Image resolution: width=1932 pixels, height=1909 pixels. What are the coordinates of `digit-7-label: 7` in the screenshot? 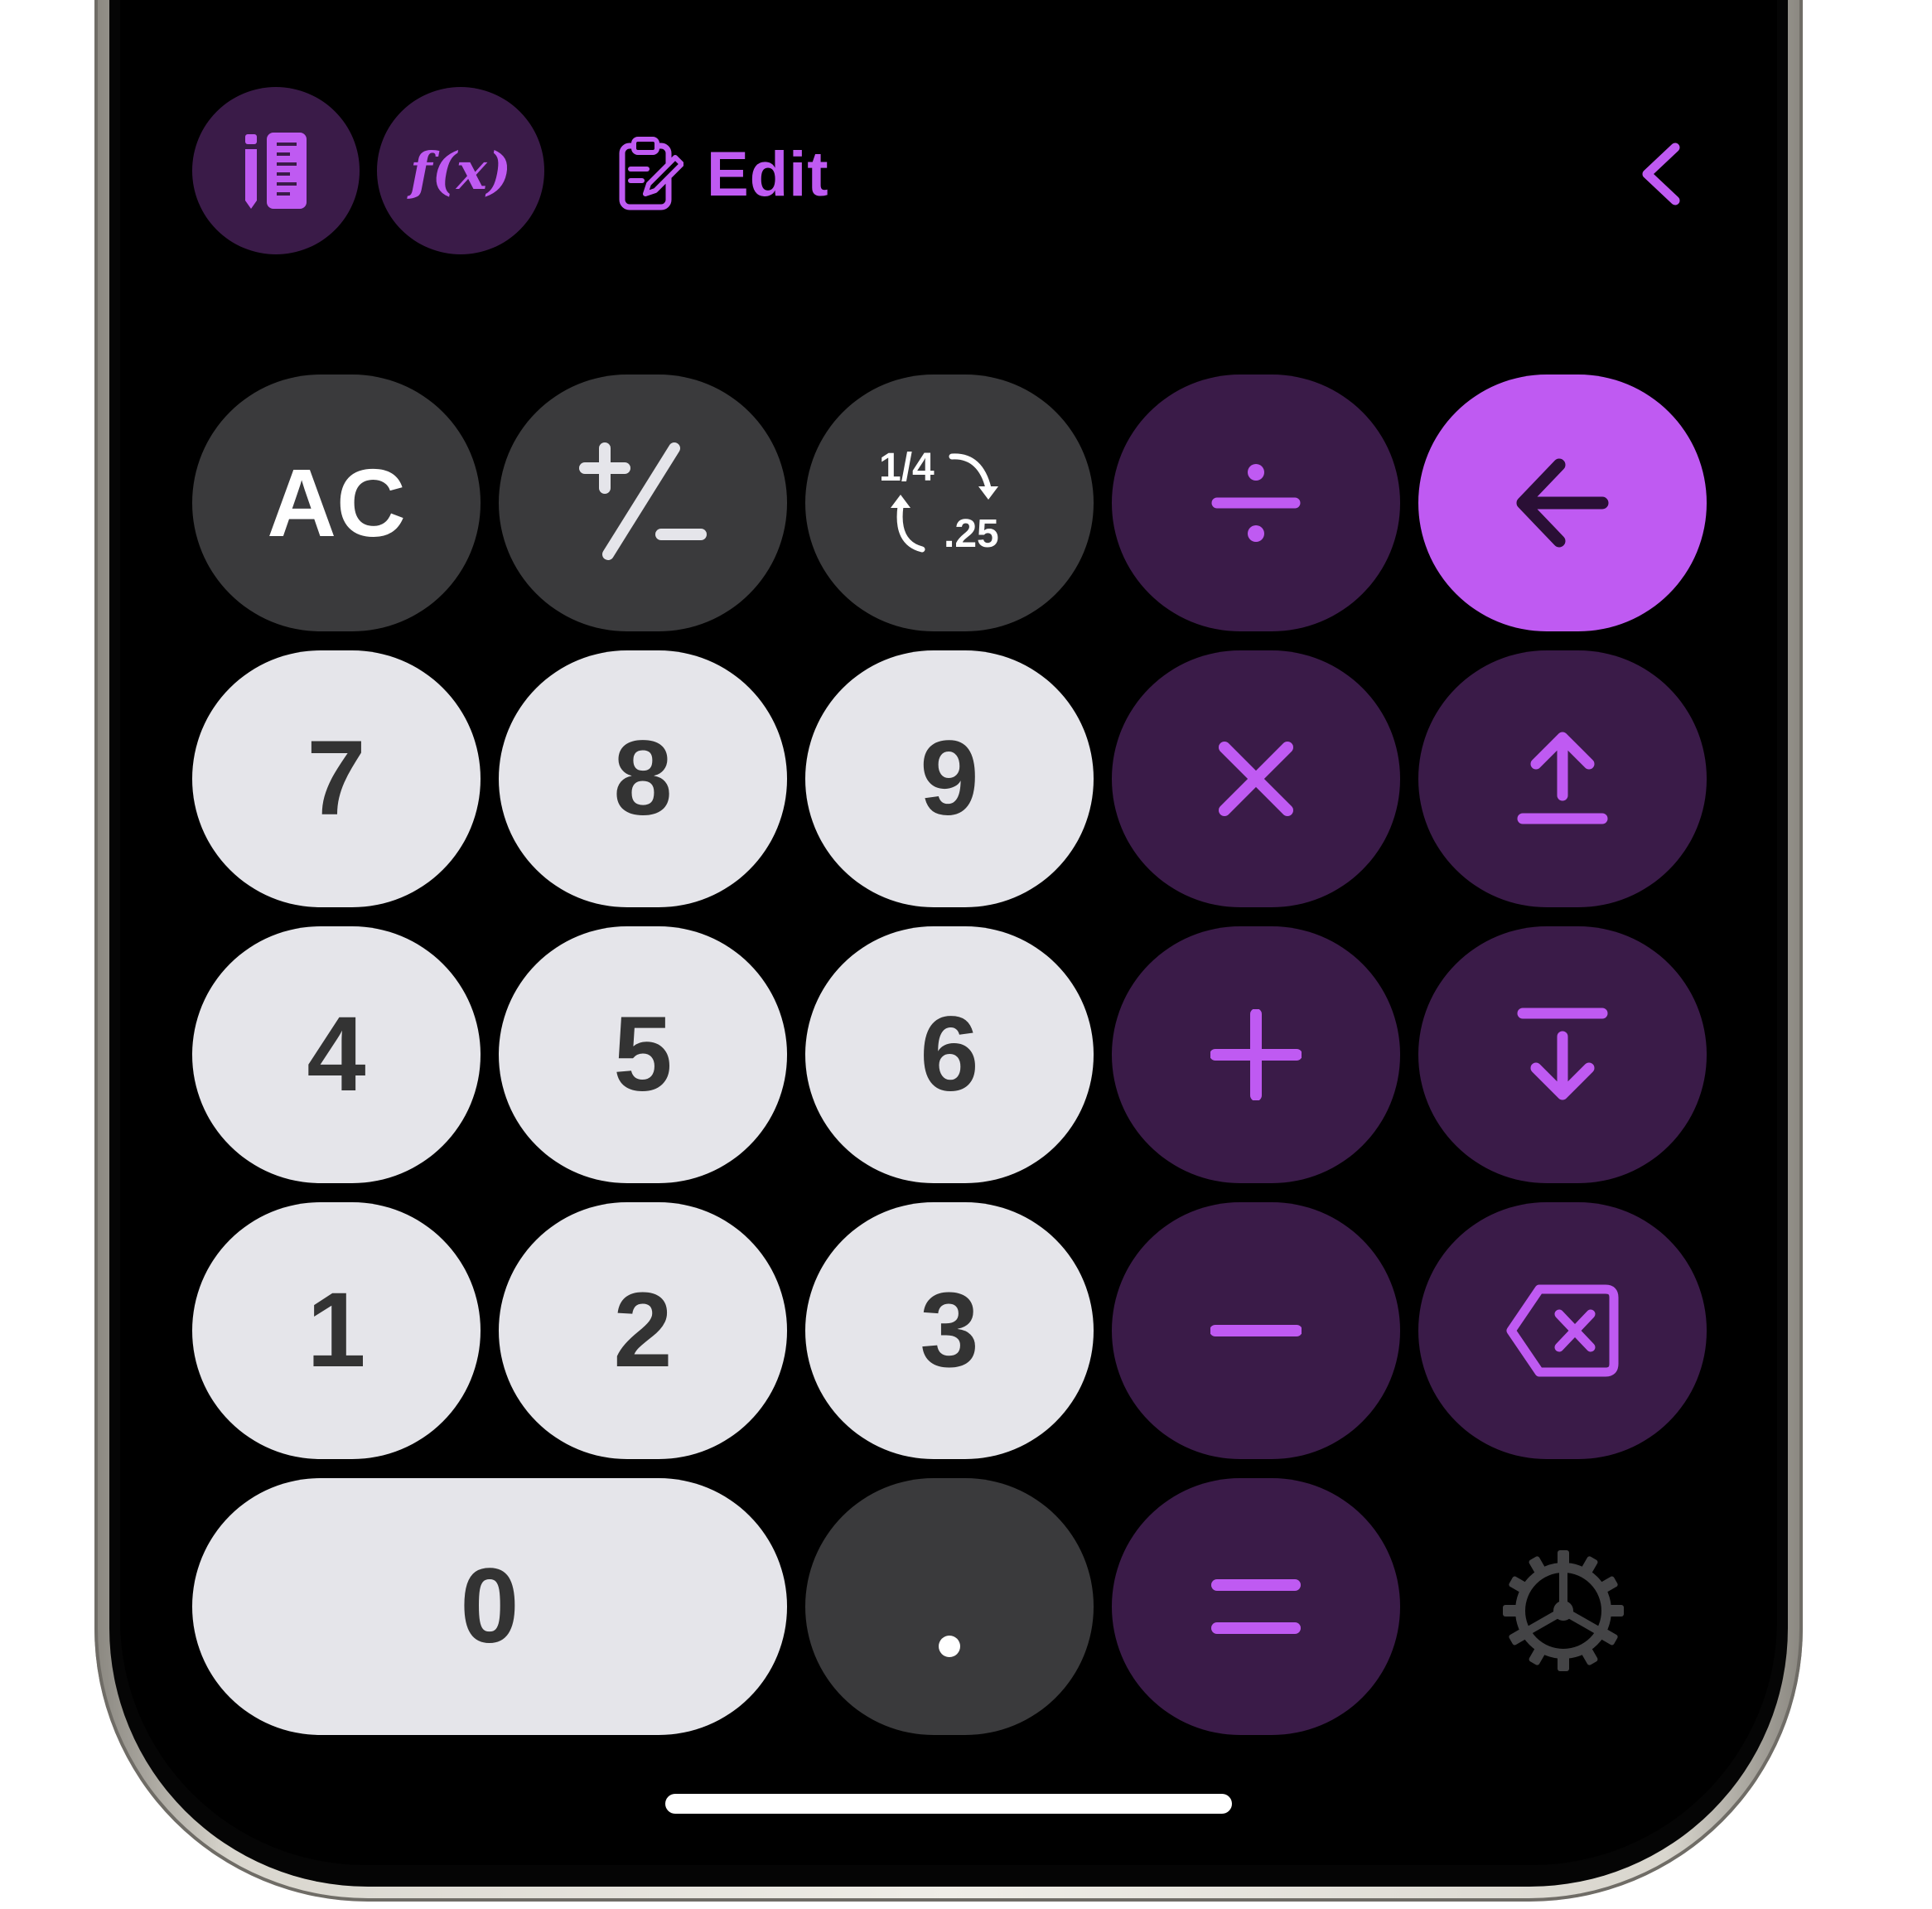 It's located at (337, 778).